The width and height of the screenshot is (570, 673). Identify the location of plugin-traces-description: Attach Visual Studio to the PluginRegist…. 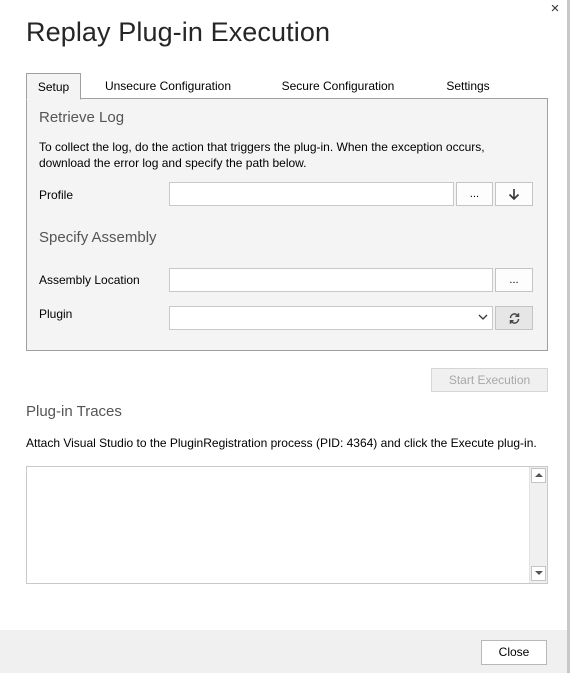
(281, 443).